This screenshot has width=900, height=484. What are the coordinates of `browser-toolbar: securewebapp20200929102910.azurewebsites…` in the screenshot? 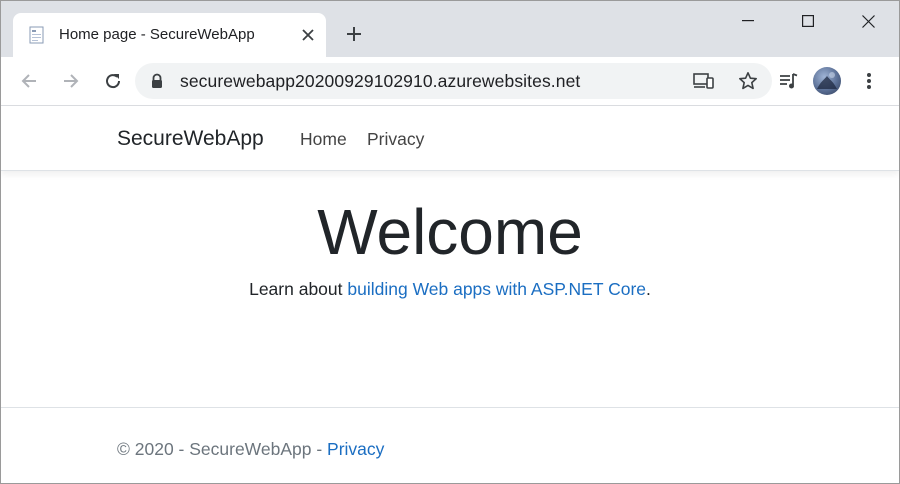 It's located at (450, 81).